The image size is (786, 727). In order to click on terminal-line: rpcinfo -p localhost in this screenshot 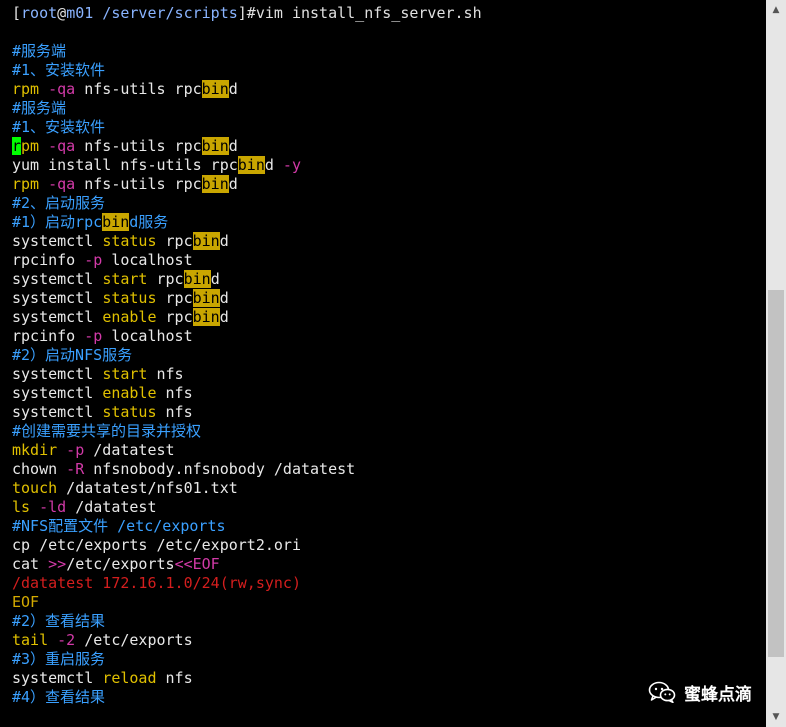, I will do `click(102, 336)`.